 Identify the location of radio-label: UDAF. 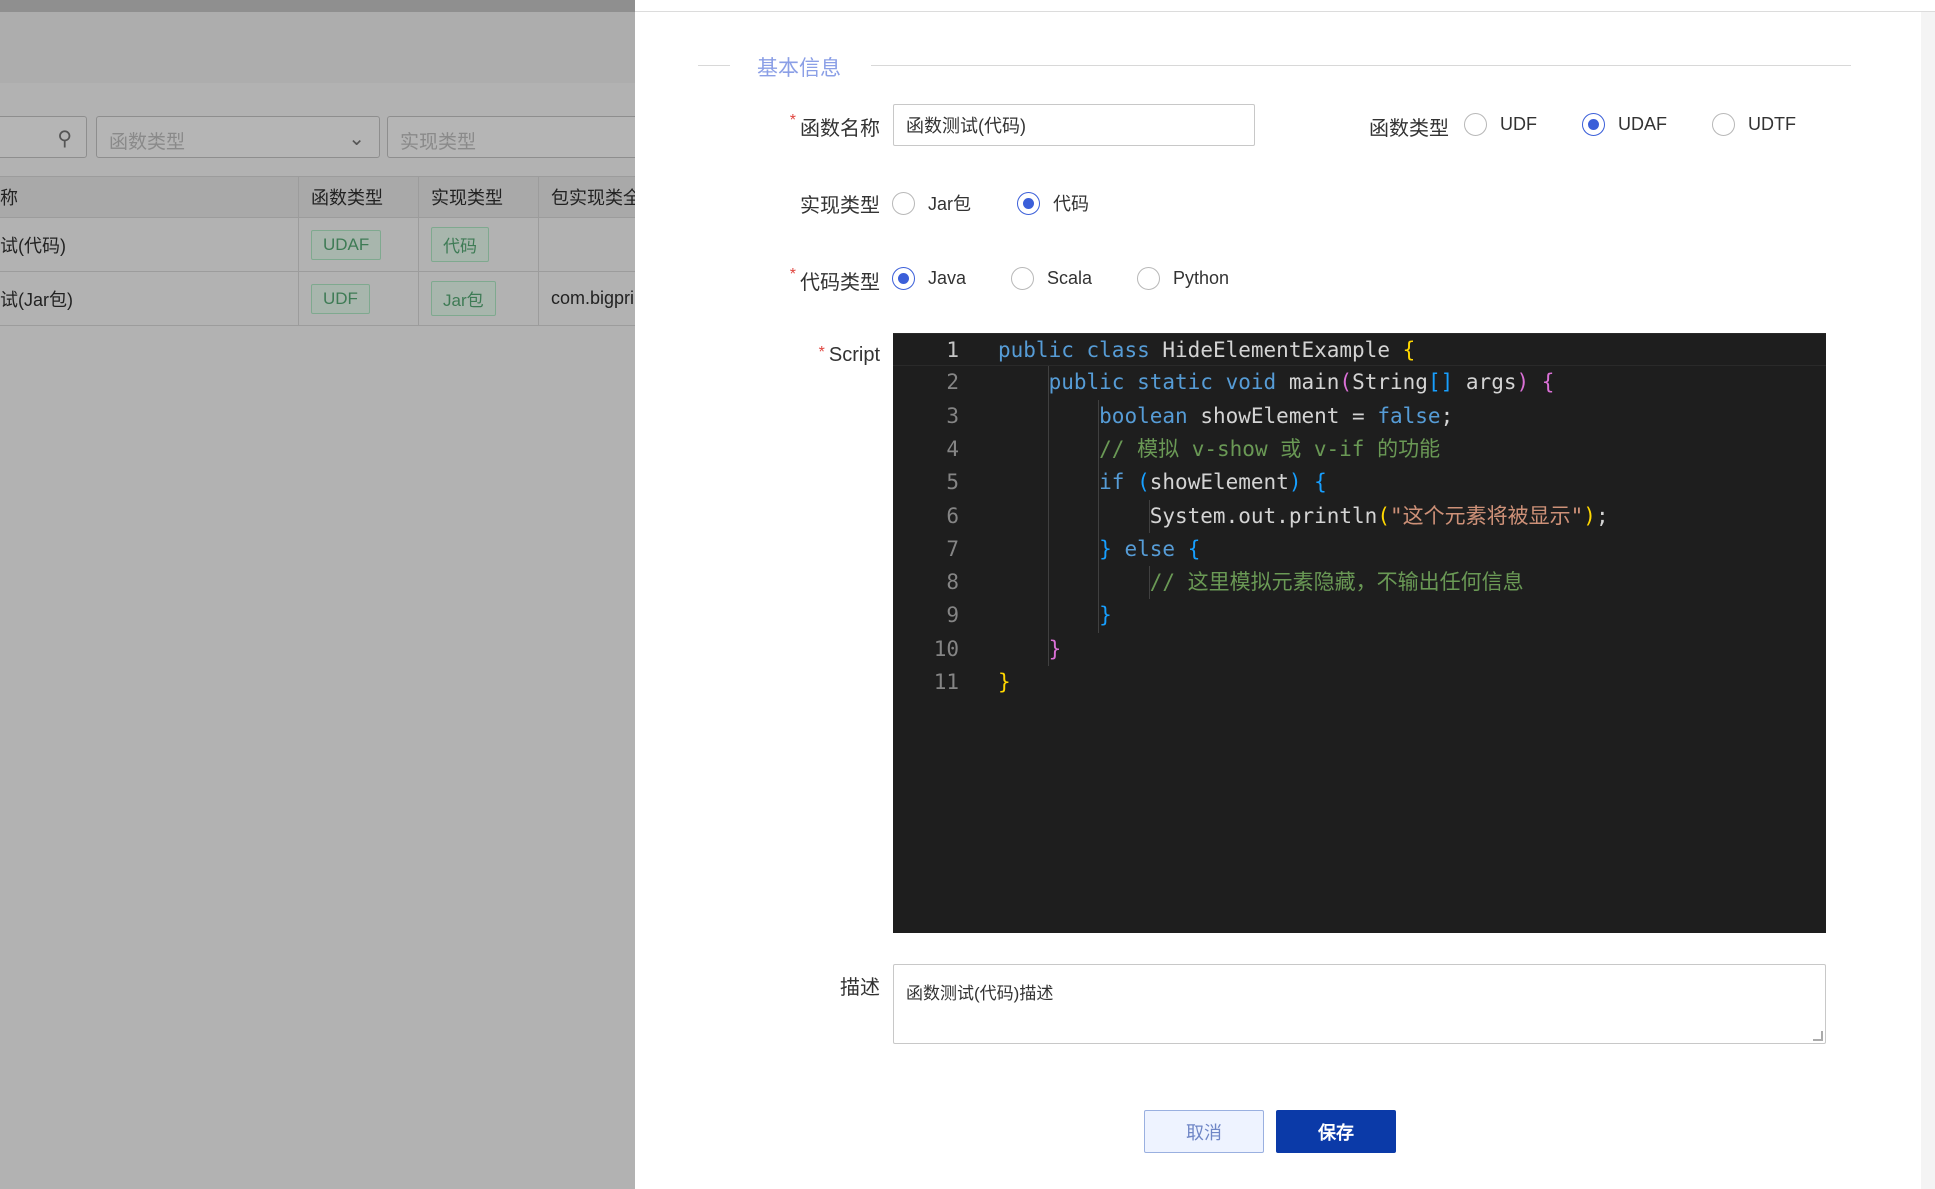
(1642, 124).